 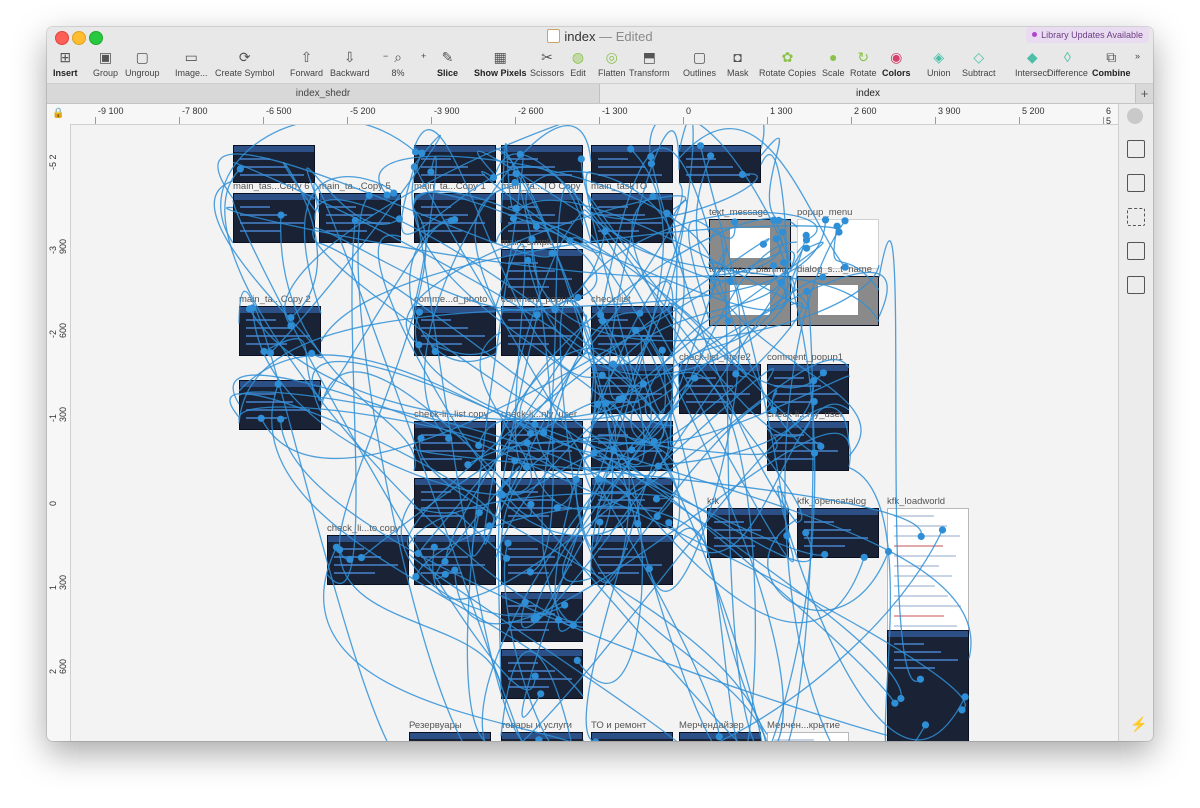 I want to click on edit-artboard-icon, so click(x=1136, y=251).